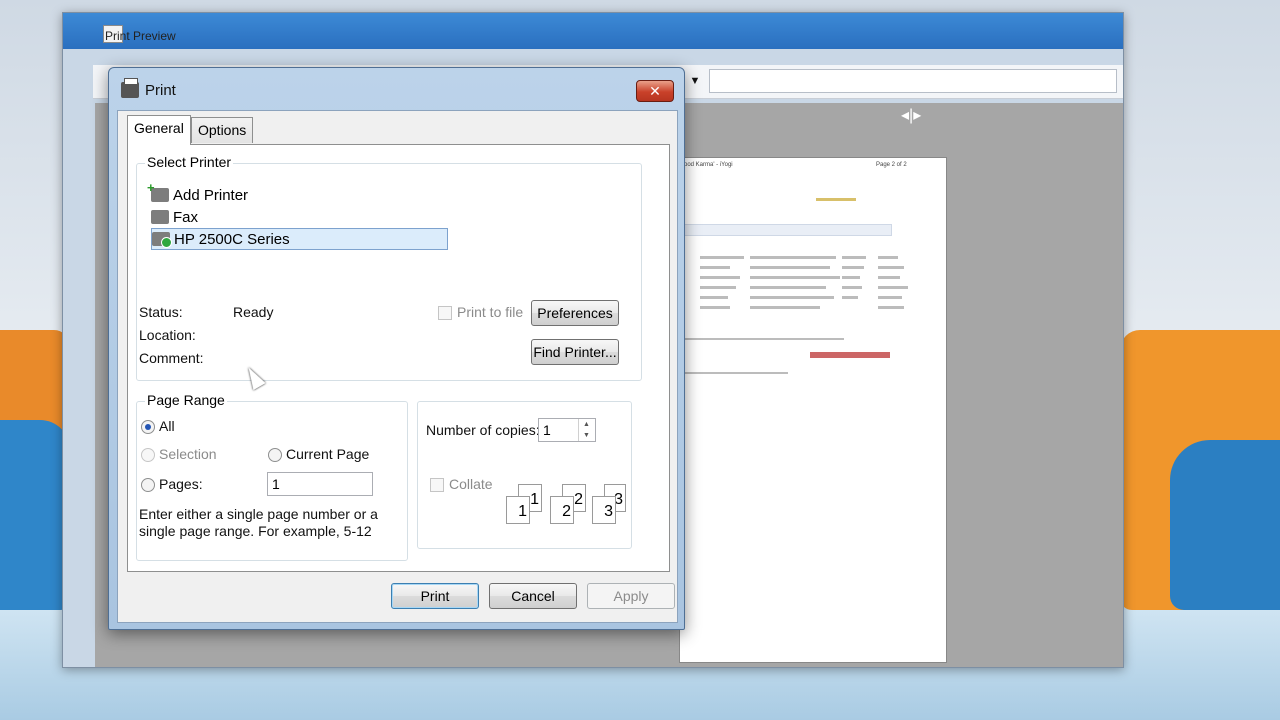 The width and height of the screenshot is (1280, 720). I want to click on copies-spinner: ▲ ▼, so click(586, 430).